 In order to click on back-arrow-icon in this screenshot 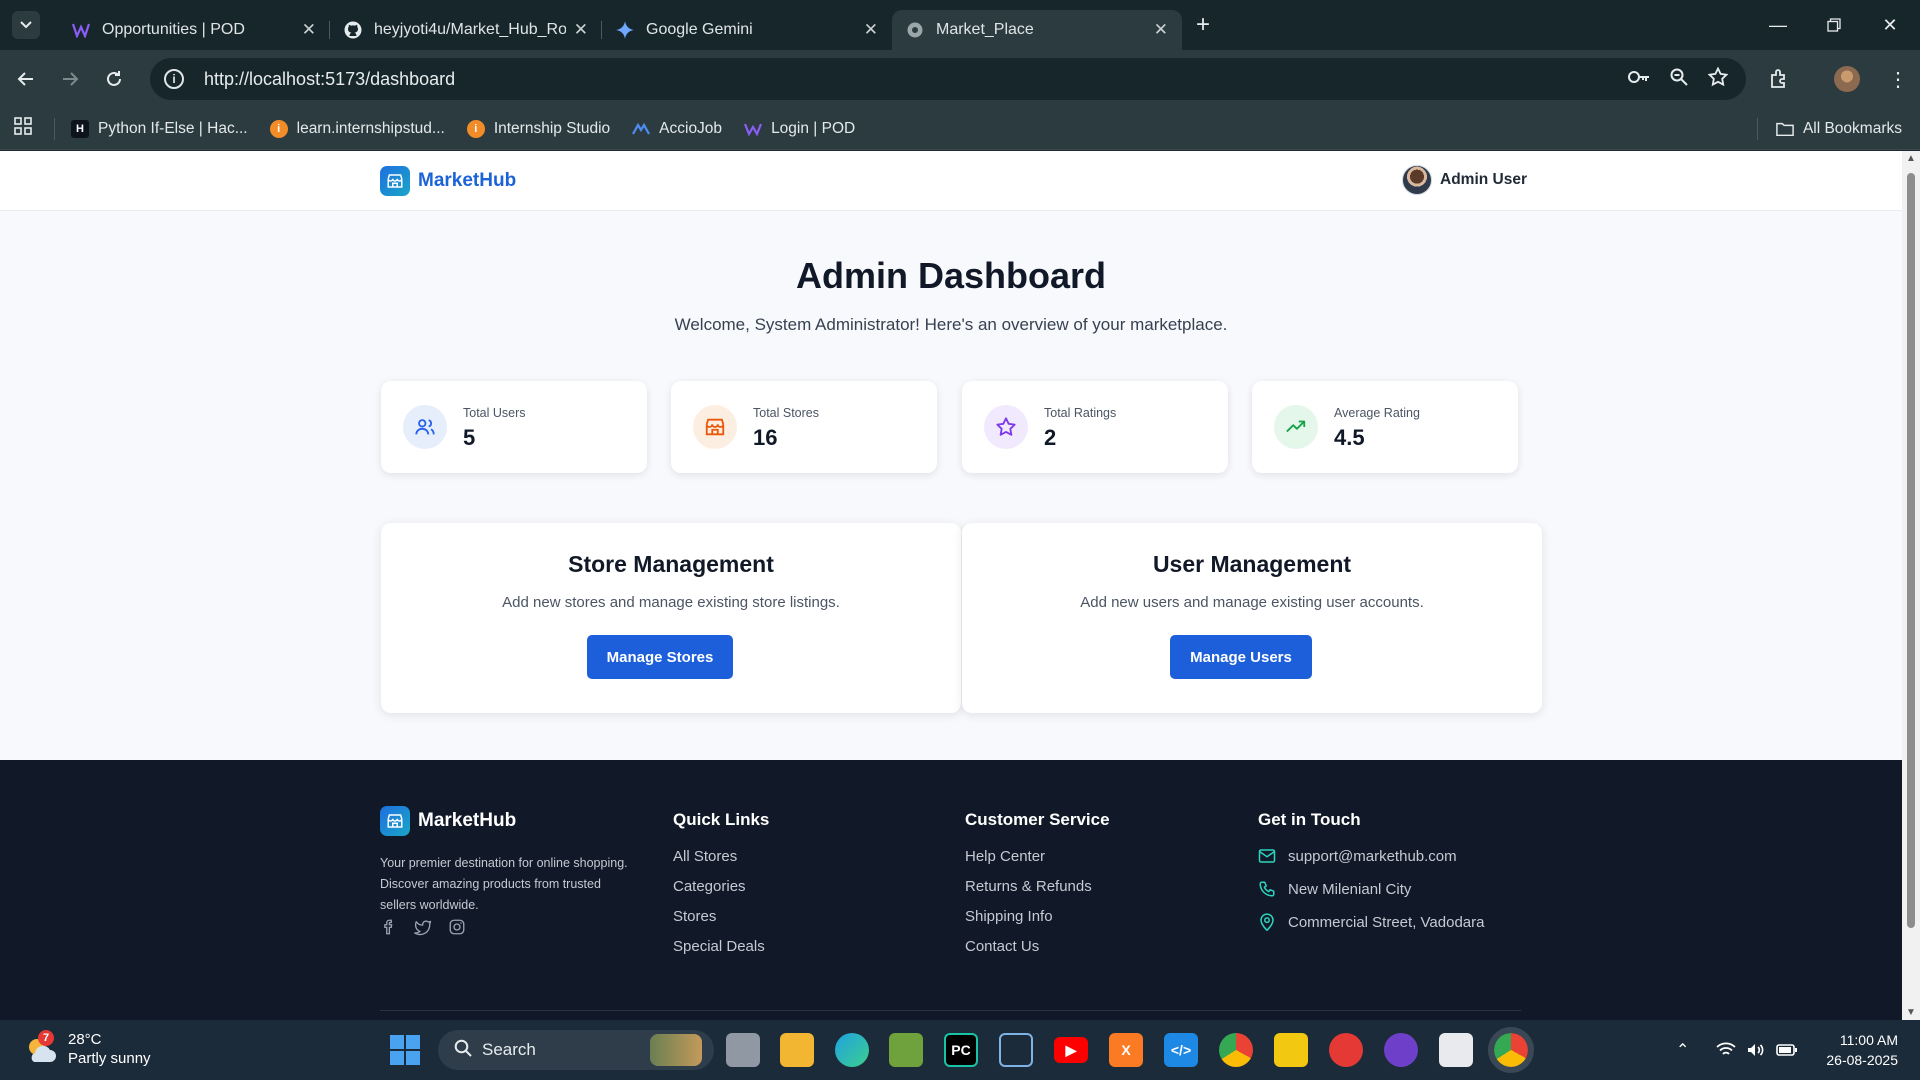, I will do `click(26, 79)`.